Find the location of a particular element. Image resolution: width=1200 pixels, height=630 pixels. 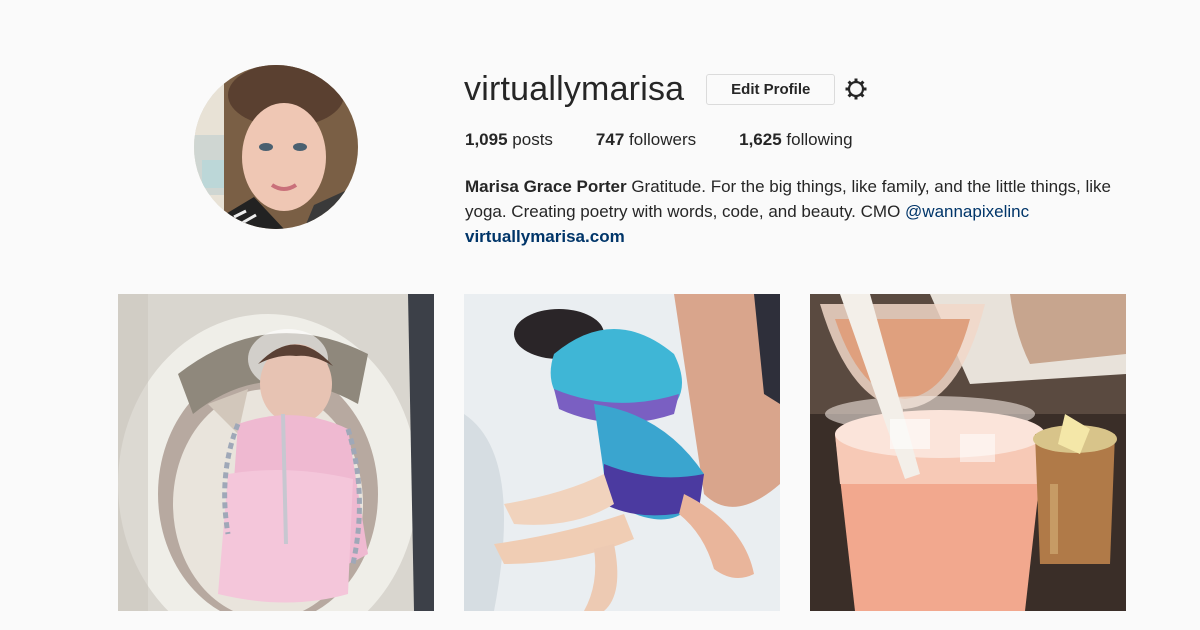

username: virtuallymarisa is located at coordinates (574, 89).